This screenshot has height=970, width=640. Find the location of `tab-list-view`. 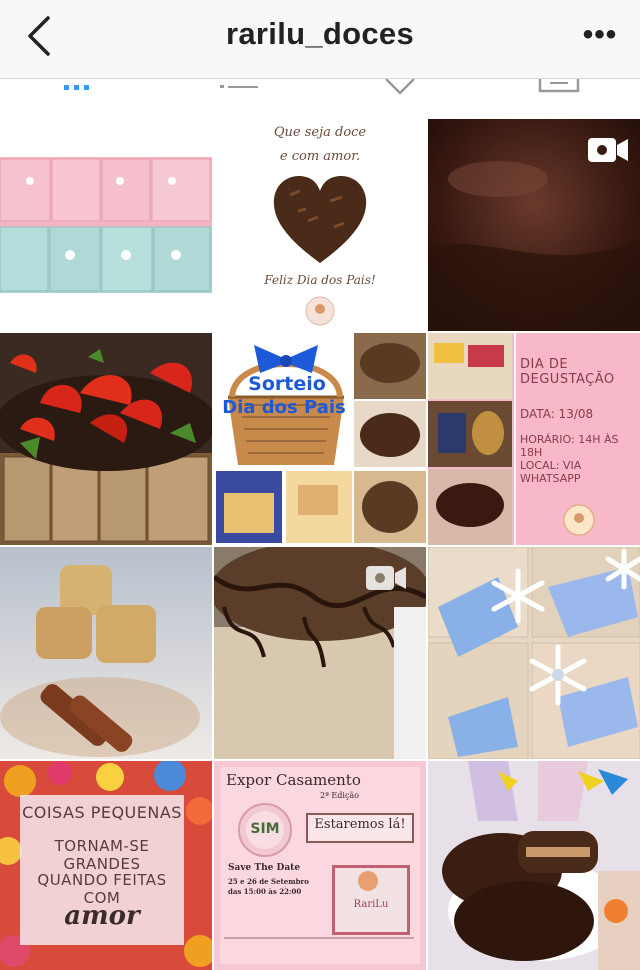

tab-list-view is located at coordinates (241, 99).